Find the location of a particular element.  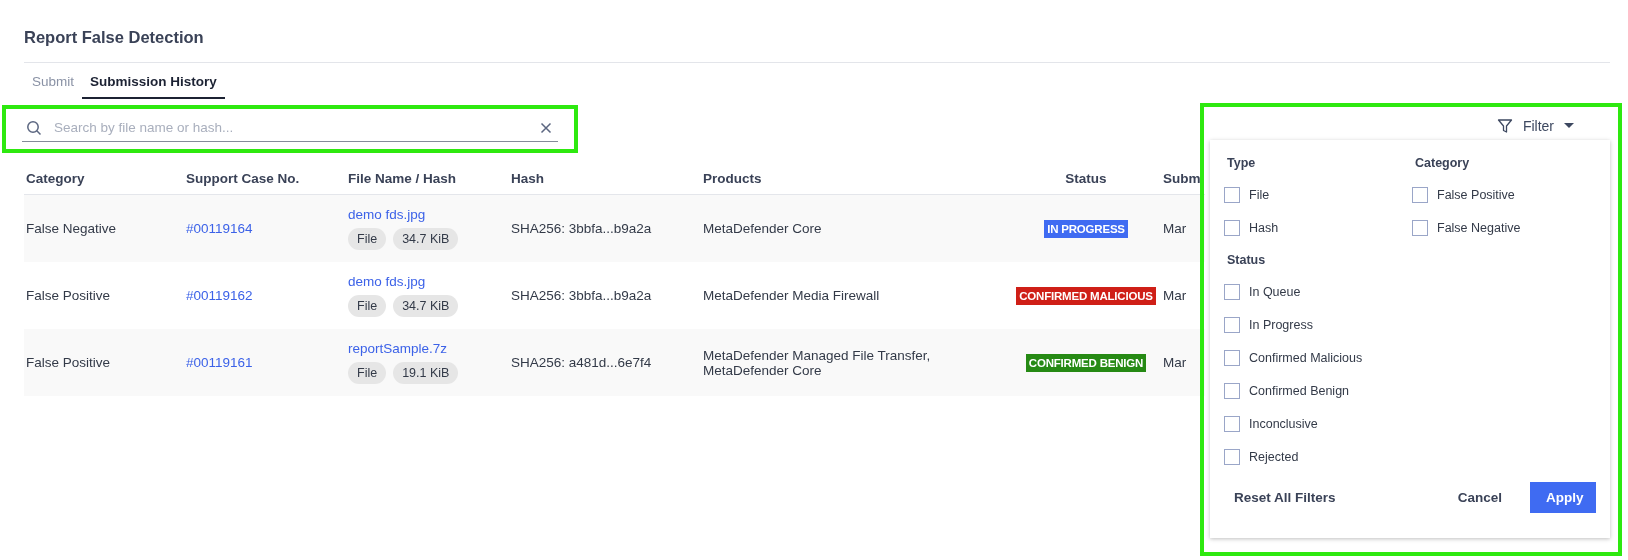

checkbox-label: Rejected is located at coordinates (1274, 457).